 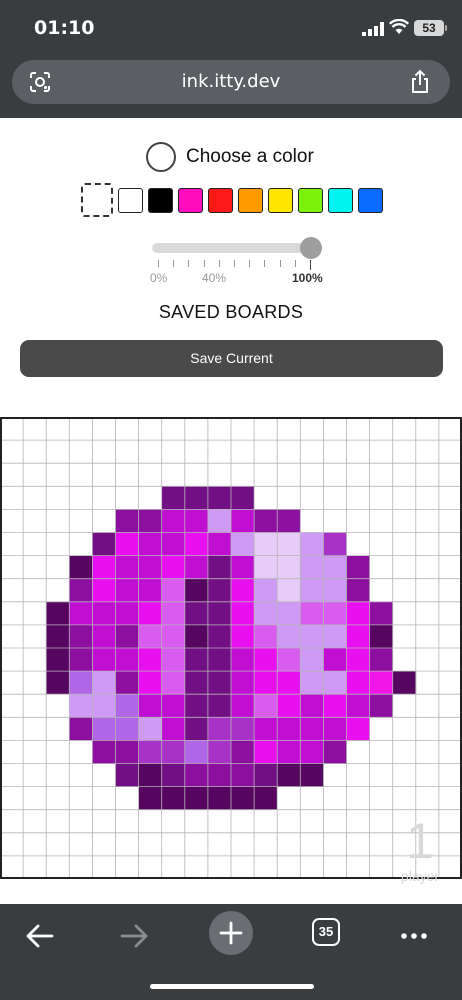 I want to click on url-text: ink.itty.dev, so click(x=231, y=81).